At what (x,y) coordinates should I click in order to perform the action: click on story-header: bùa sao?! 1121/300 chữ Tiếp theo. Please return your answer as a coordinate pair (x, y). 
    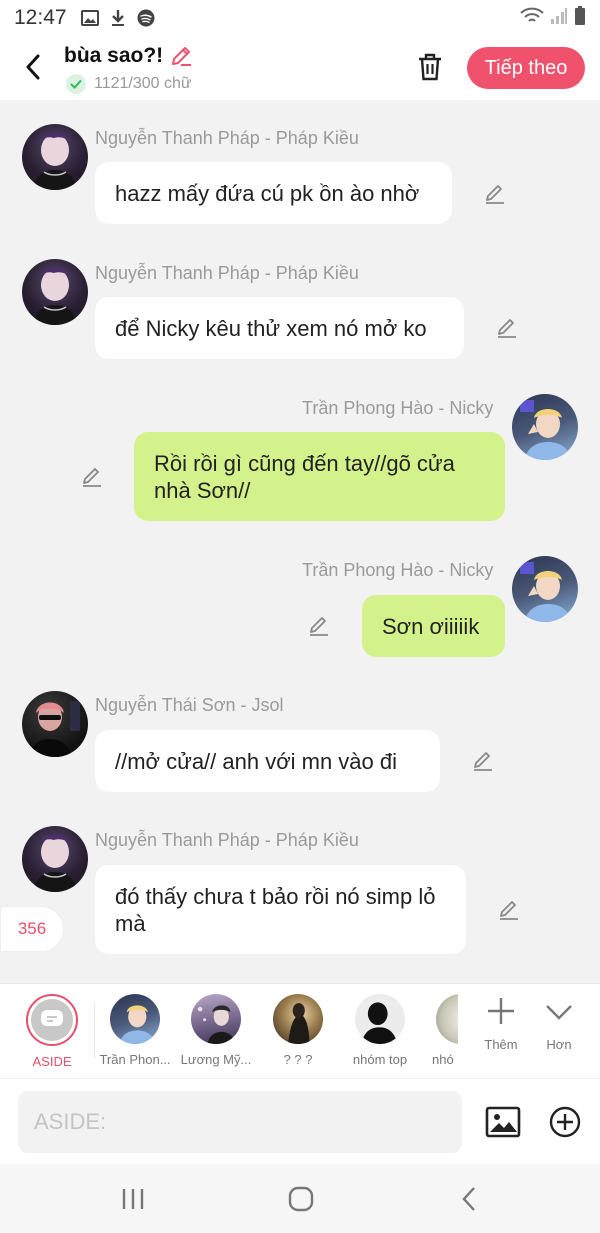
    Looking at the image, I should click on (300, 68).